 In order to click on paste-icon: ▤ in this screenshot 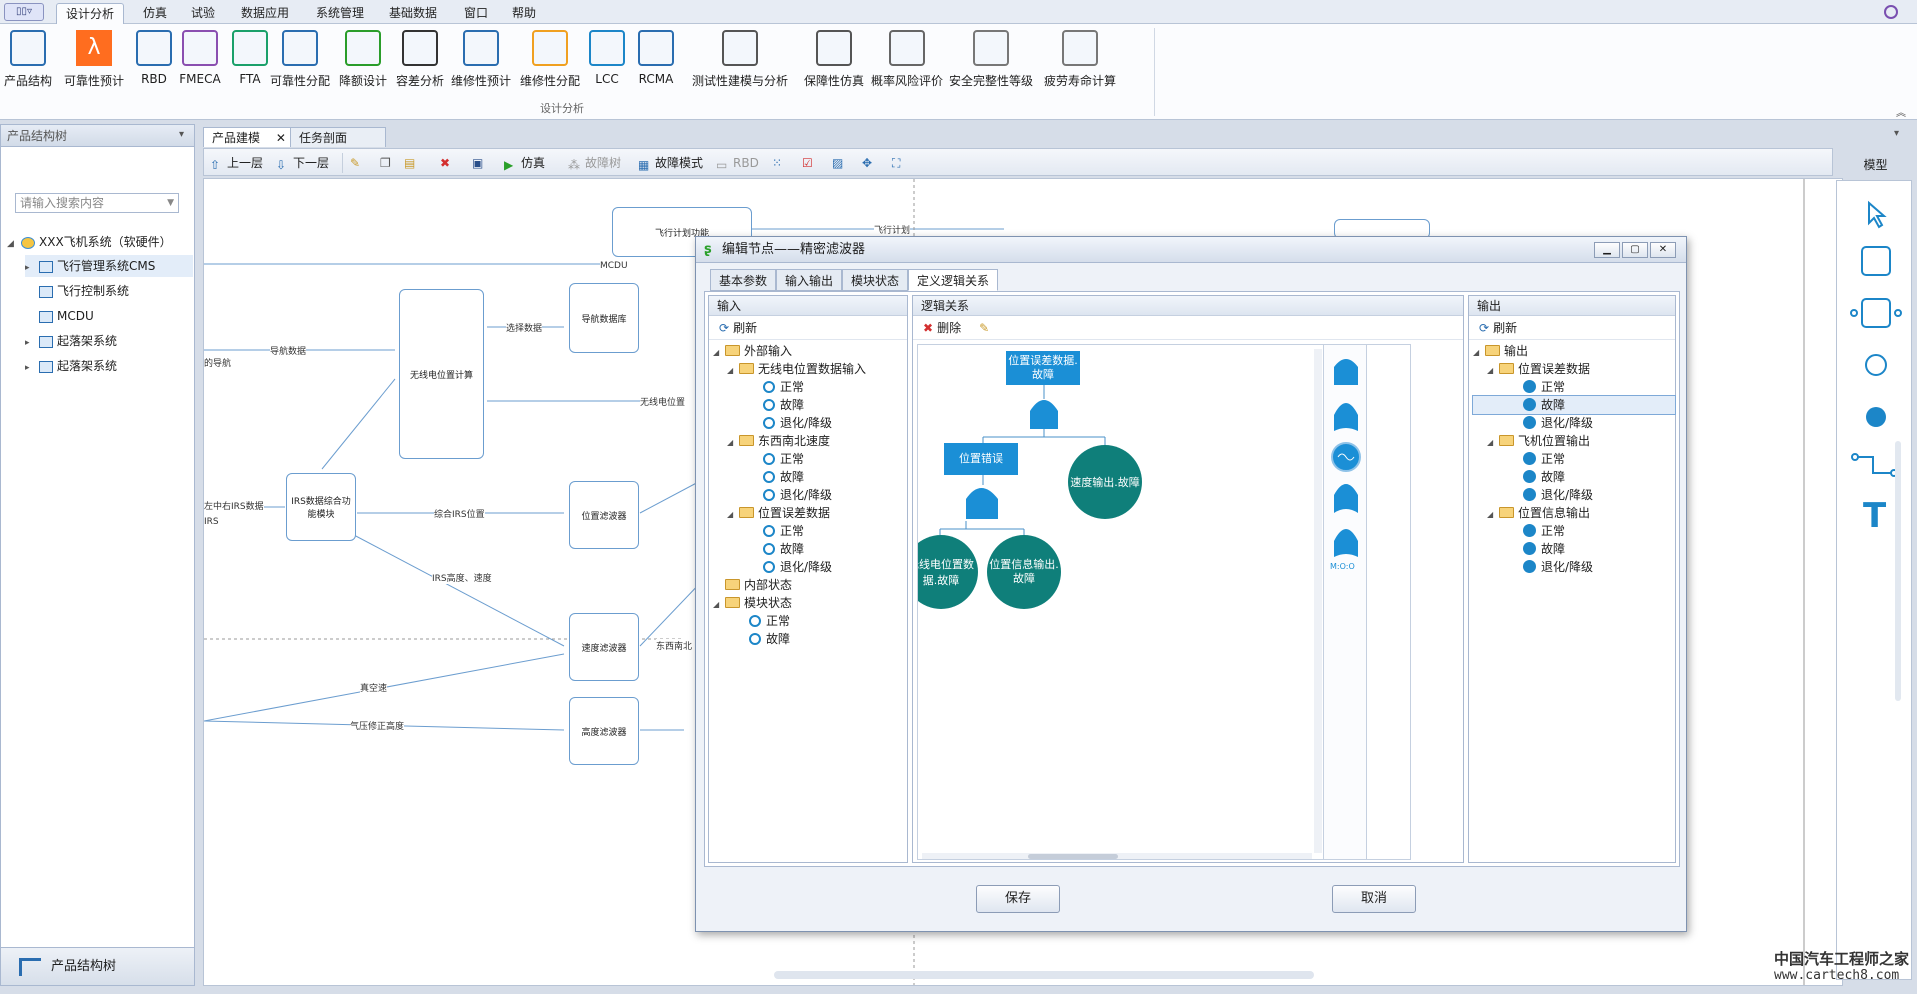, I will do `click(409, 163)`.